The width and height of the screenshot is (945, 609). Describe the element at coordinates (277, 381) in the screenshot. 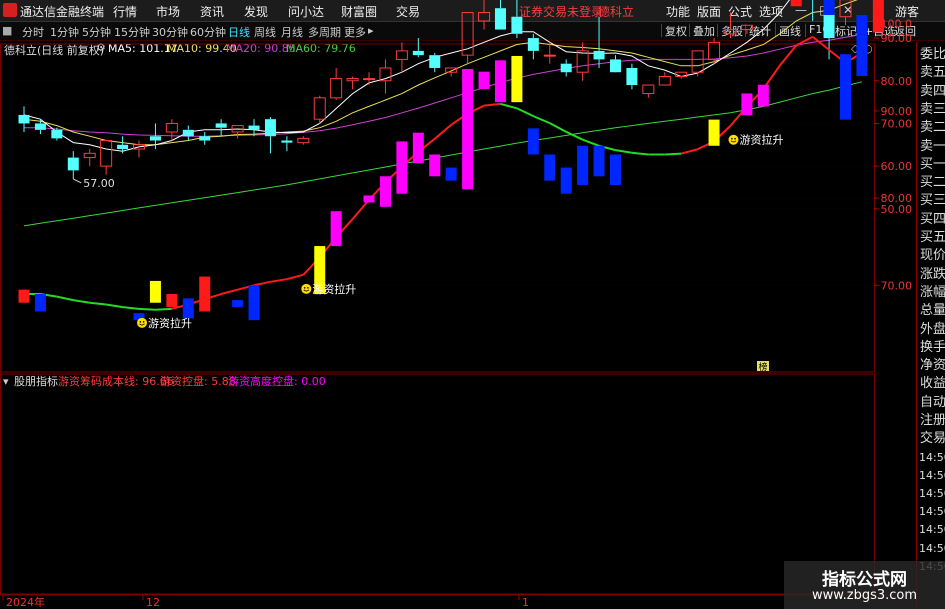

I see `high-control-value: 游资高度控盘: 0.00` at that location.